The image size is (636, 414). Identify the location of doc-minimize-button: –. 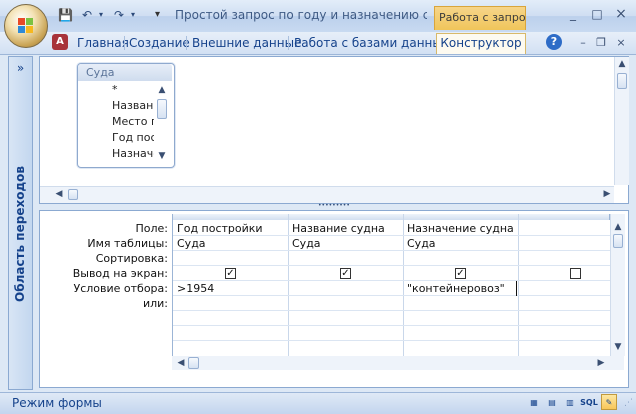
(583, 43).